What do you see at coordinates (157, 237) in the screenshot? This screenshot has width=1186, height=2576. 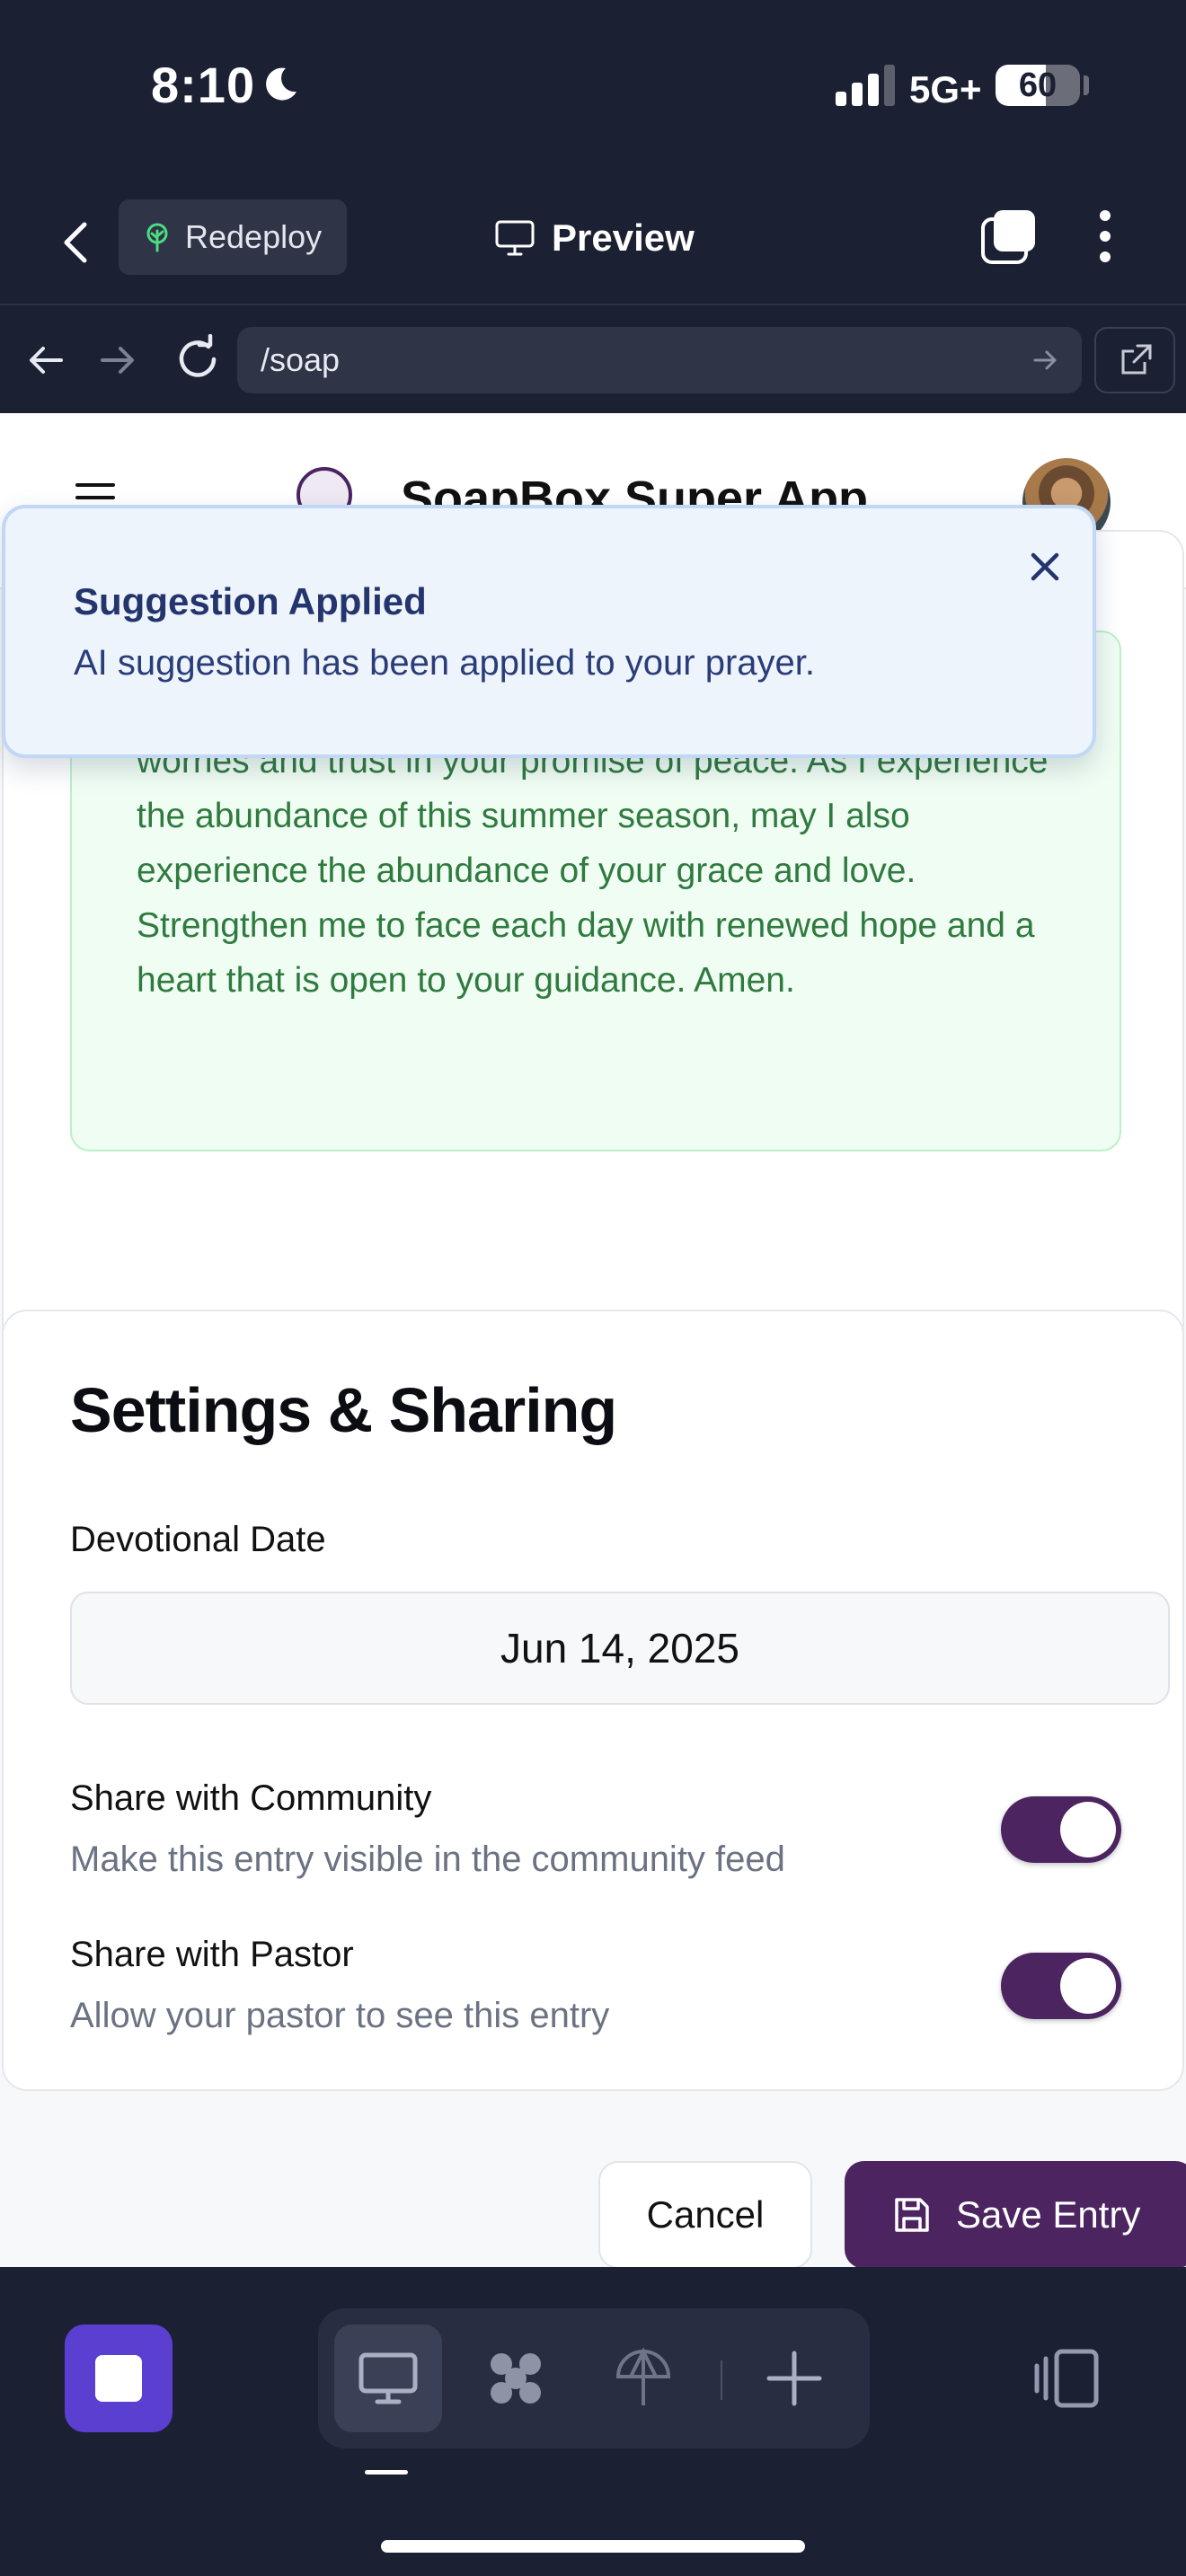 I see `tree-icon` at bounding box center [157, 237].